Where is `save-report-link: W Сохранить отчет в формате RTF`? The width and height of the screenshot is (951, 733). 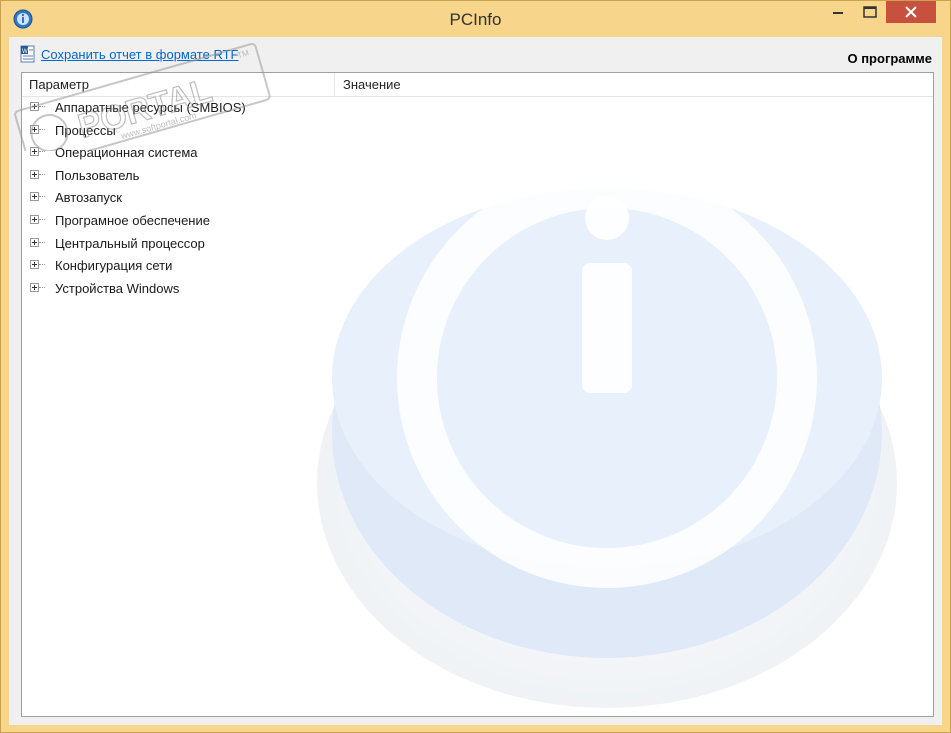 save-report-link: W Сохранить отчет в формате RTF is located at coordinates (129, 54).